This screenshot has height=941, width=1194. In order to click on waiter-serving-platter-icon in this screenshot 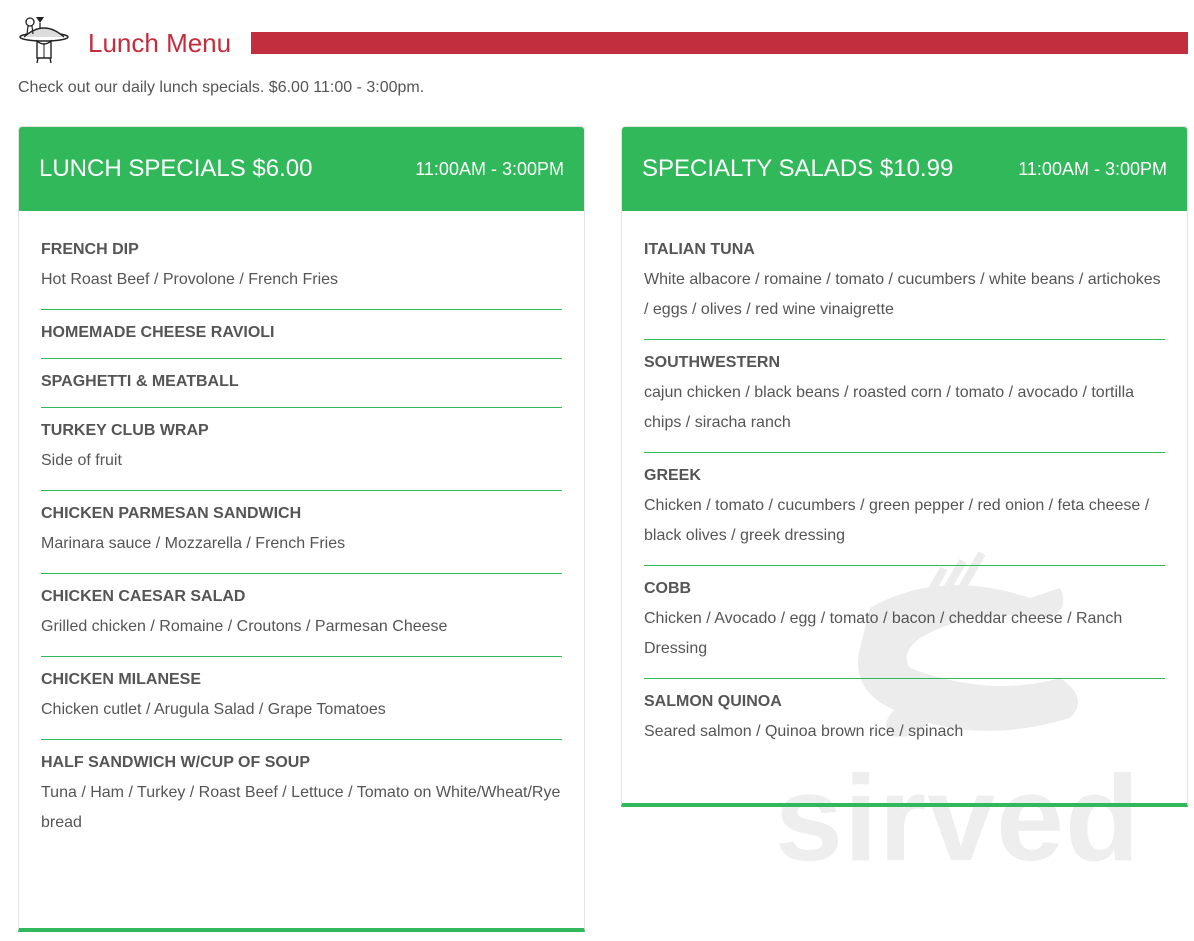, I will do `click(44, 39)`.